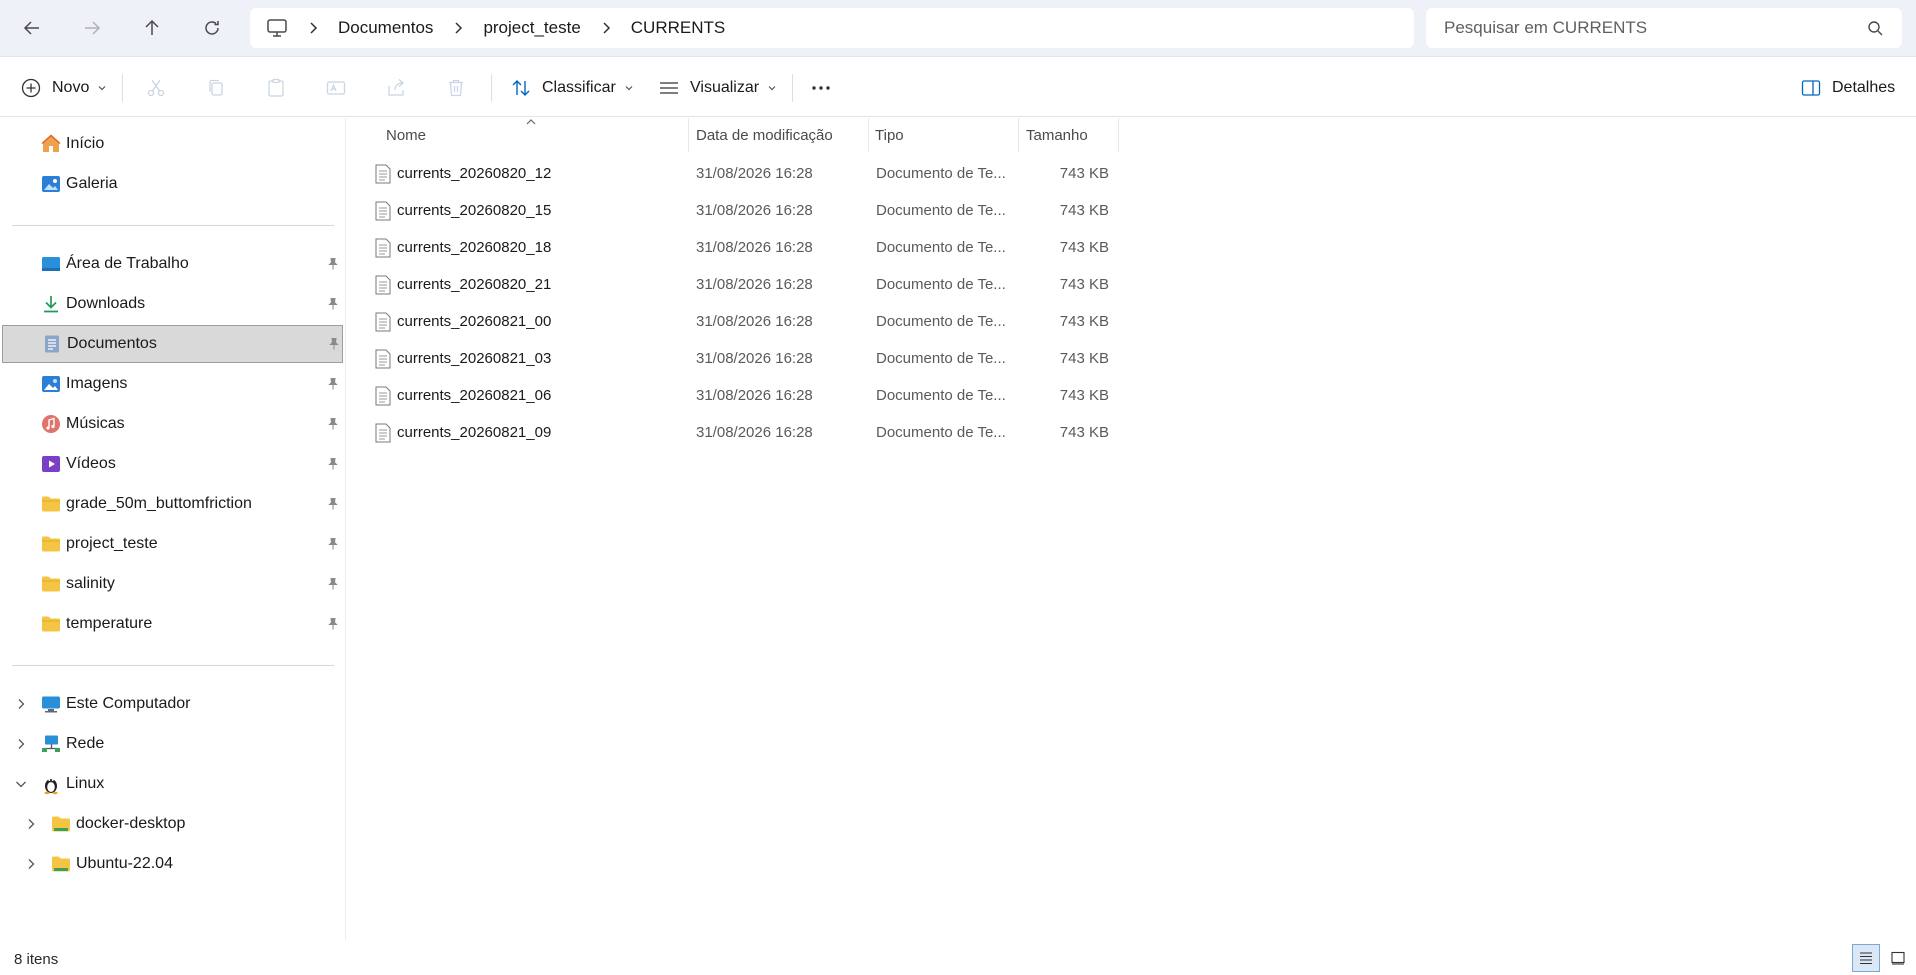  What do you see at coordinates (385, 28) in the screenshot?
I see `breadcrumb-item-documentos: Documentos` at bounding box center [385, 28].